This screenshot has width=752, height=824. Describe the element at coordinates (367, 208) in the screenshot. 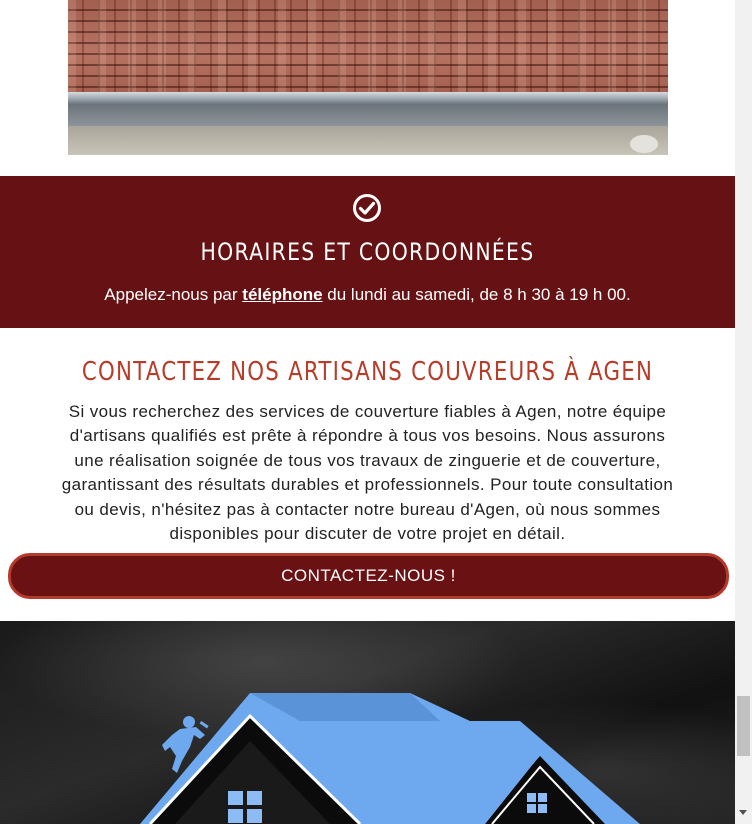

I see `check-circle-icon` at that location.